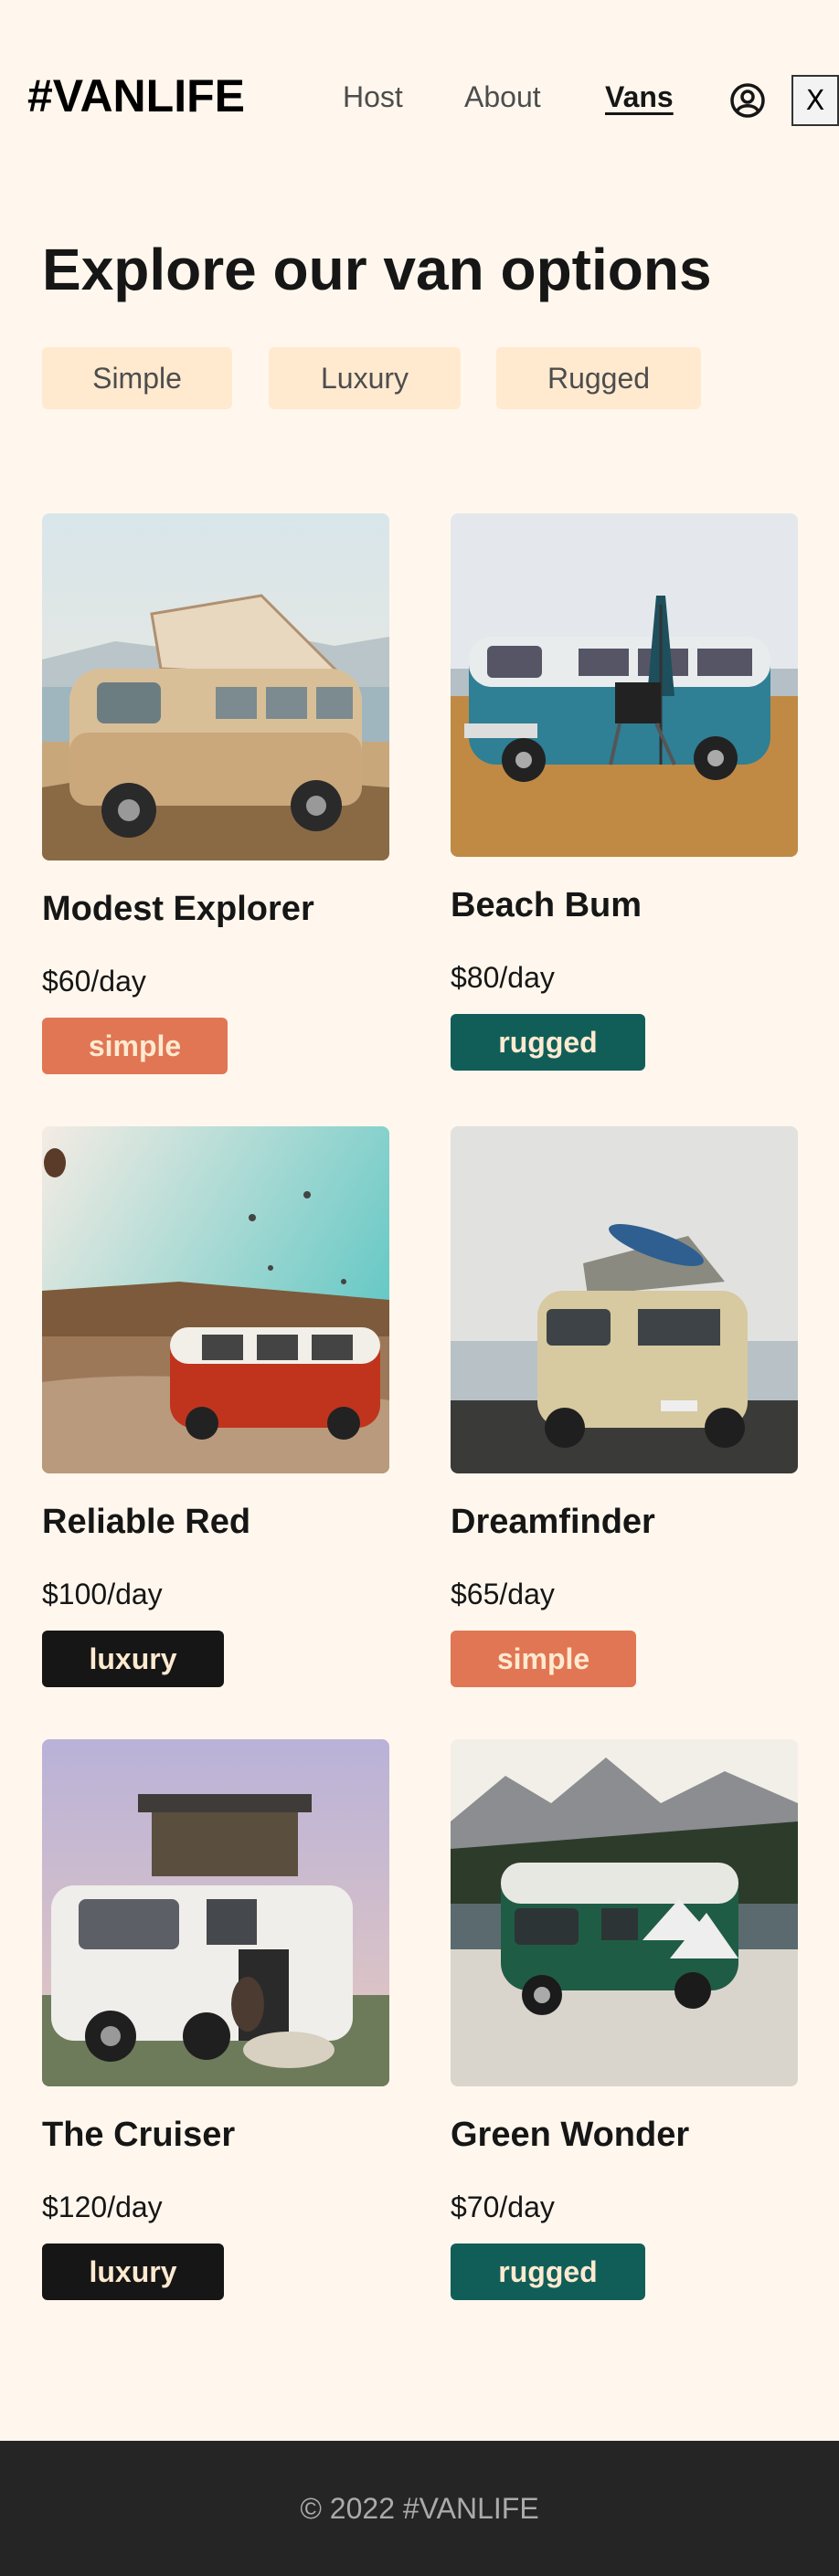  I want to click on filter-simple-button: Simple, so click(137, 378).